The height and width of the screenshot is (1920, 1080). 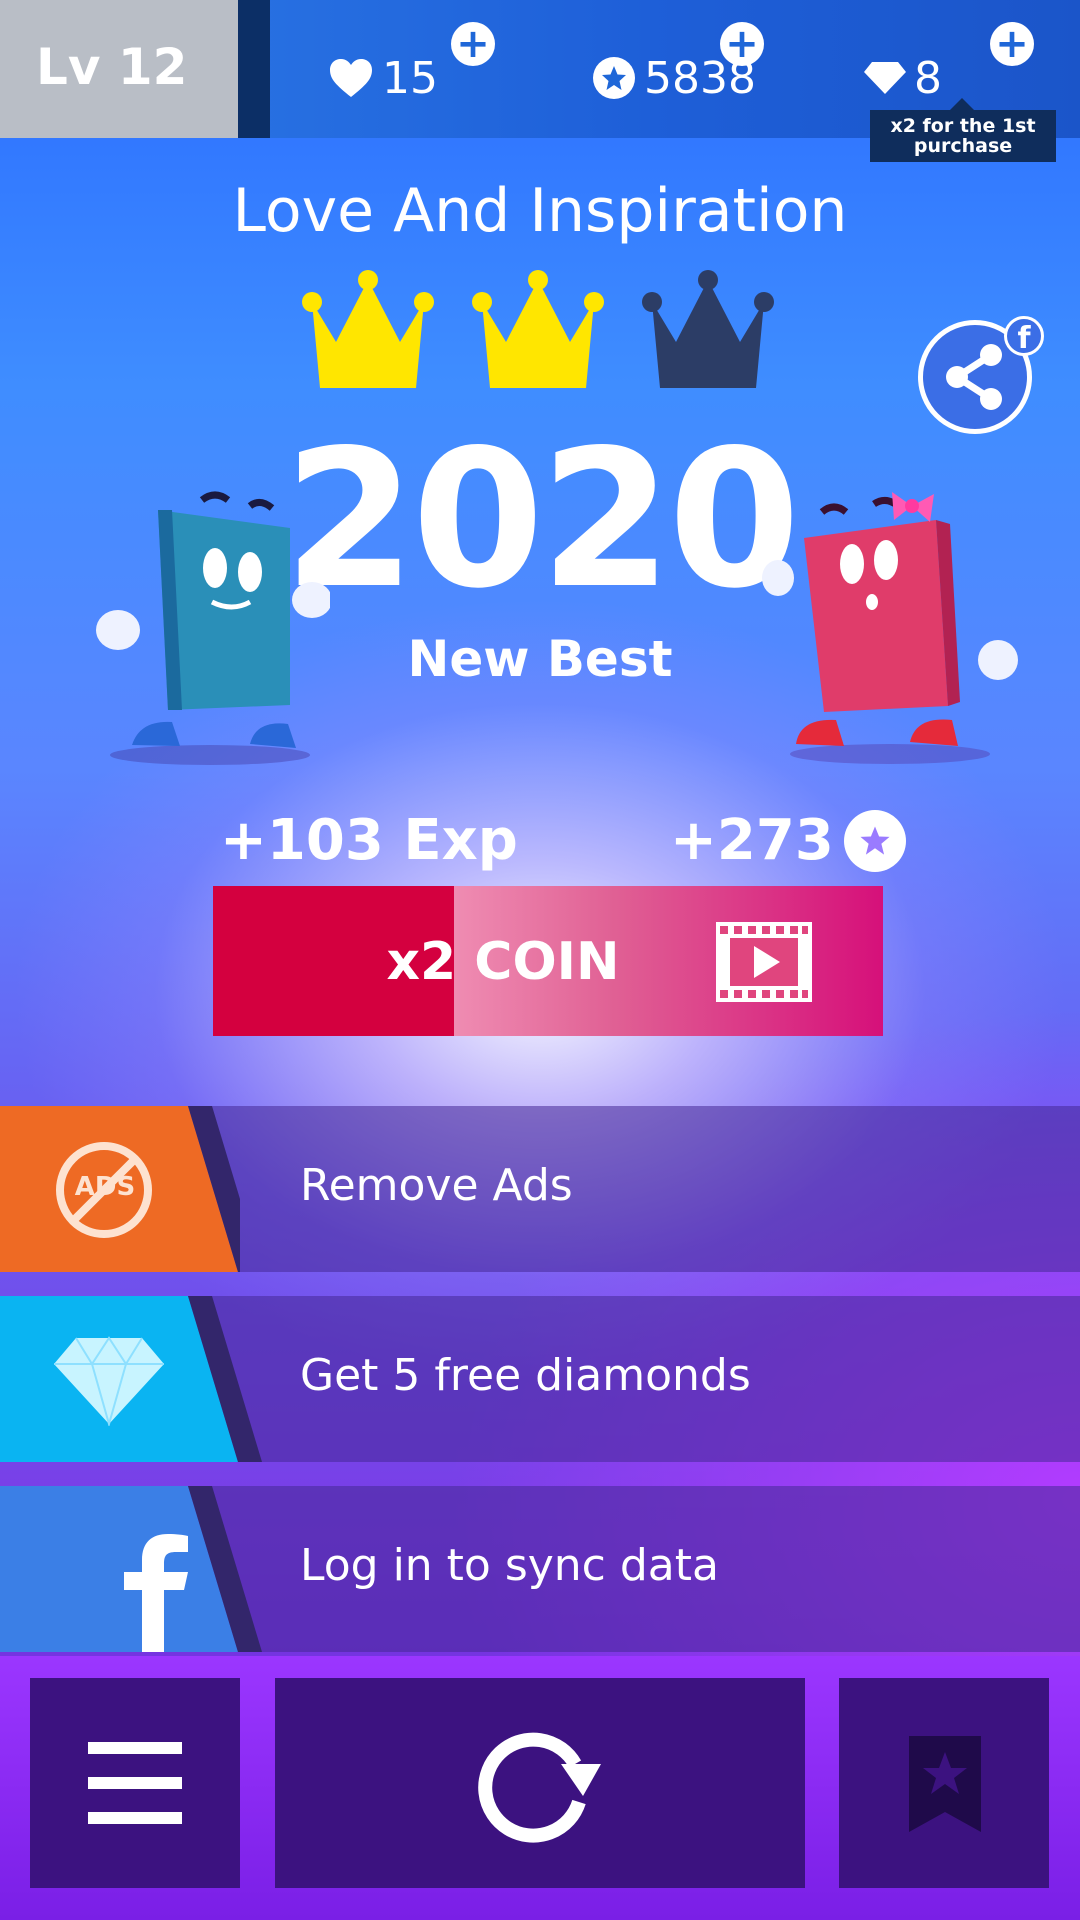 I want to click on replay-button, so click(x=540, y=1783).